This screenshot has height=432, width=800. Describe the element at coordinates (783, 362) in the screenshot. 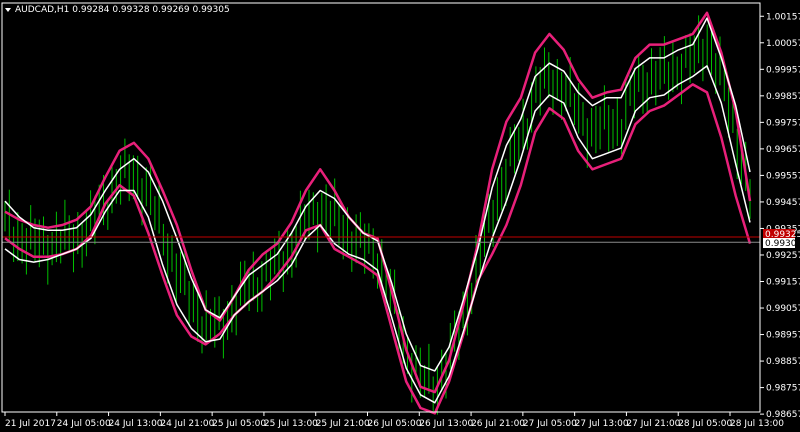

I see `y-tick-label: 0.98857` at that location.